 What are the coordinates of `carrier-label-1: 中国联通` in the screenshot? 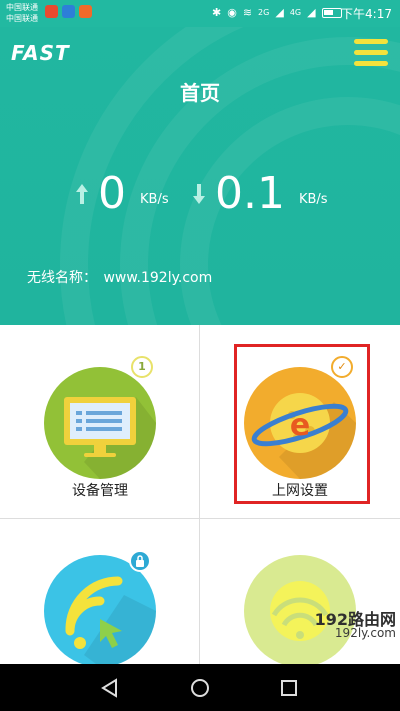 It's located at (22, 7).